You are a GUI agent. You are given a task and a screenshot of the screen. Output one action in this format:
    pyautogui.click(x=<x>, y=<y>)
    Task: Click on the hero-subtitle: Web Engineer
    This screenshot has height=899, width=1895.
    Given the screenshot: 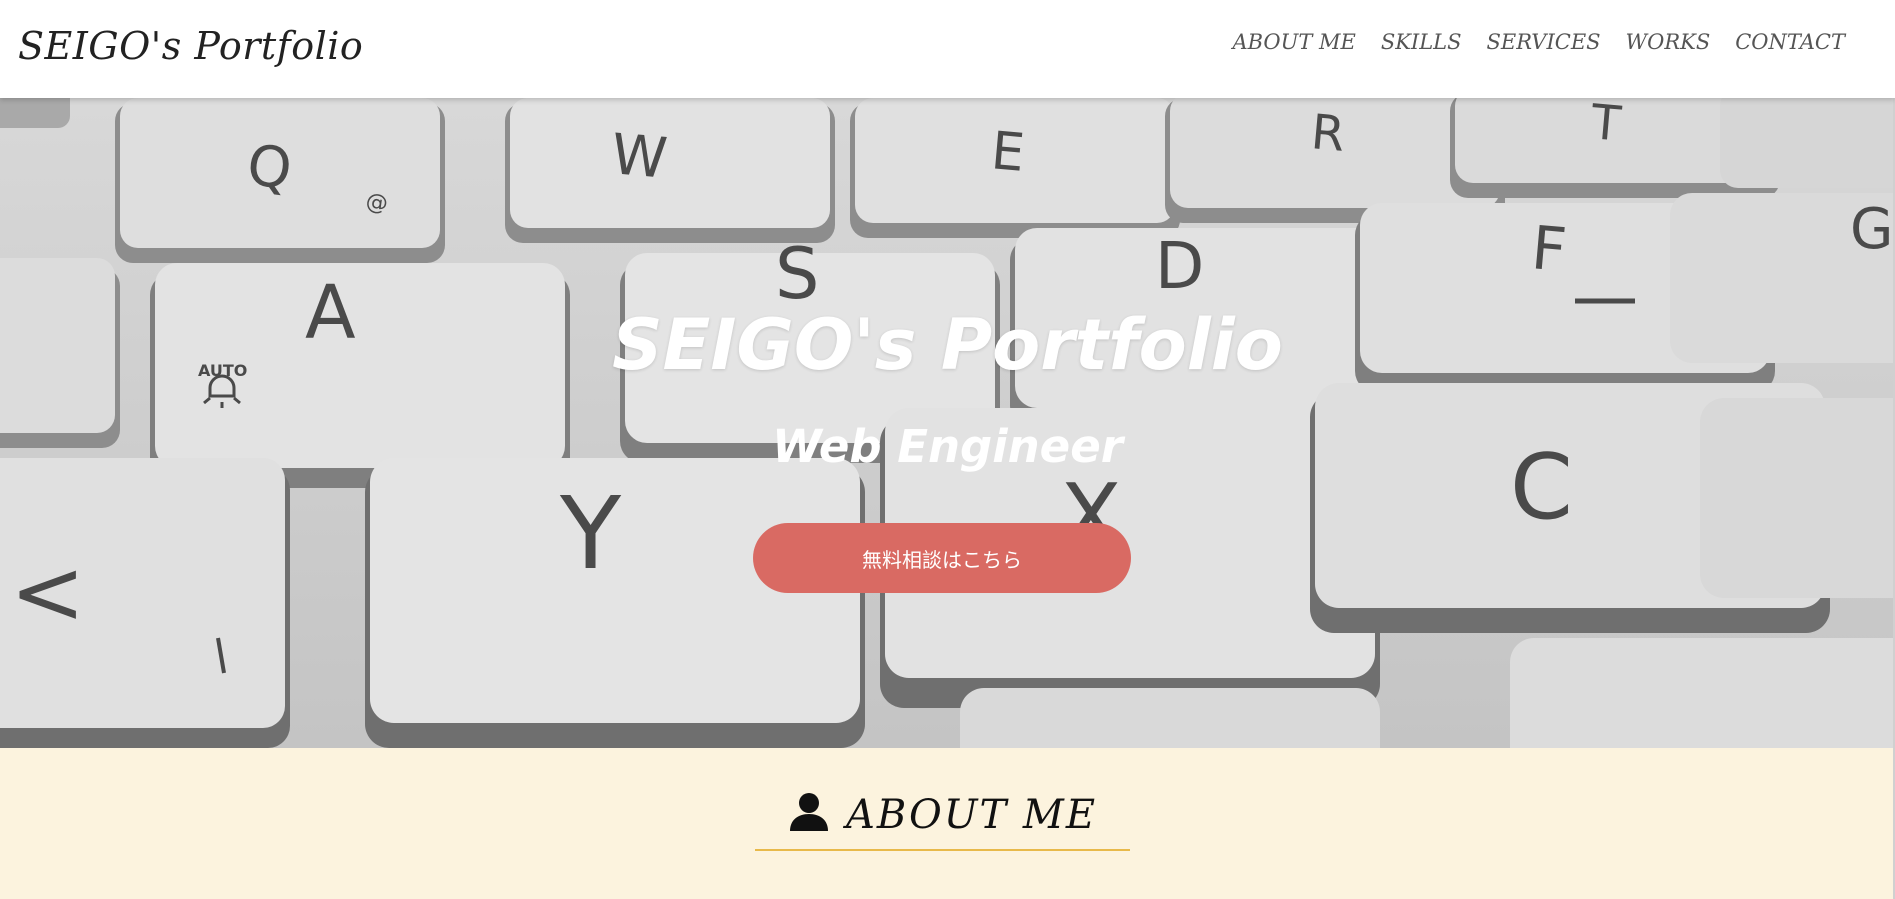 What is the action you would take?
    pyautogui.click(x=947, y=446)
    